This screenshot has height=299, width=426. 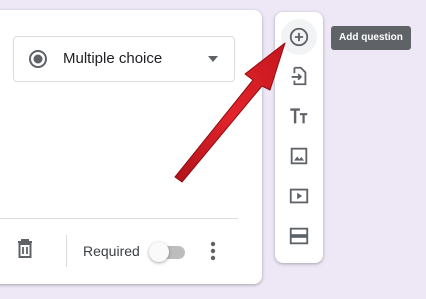 I want to click on video-icon, so click(x=299, y=196).